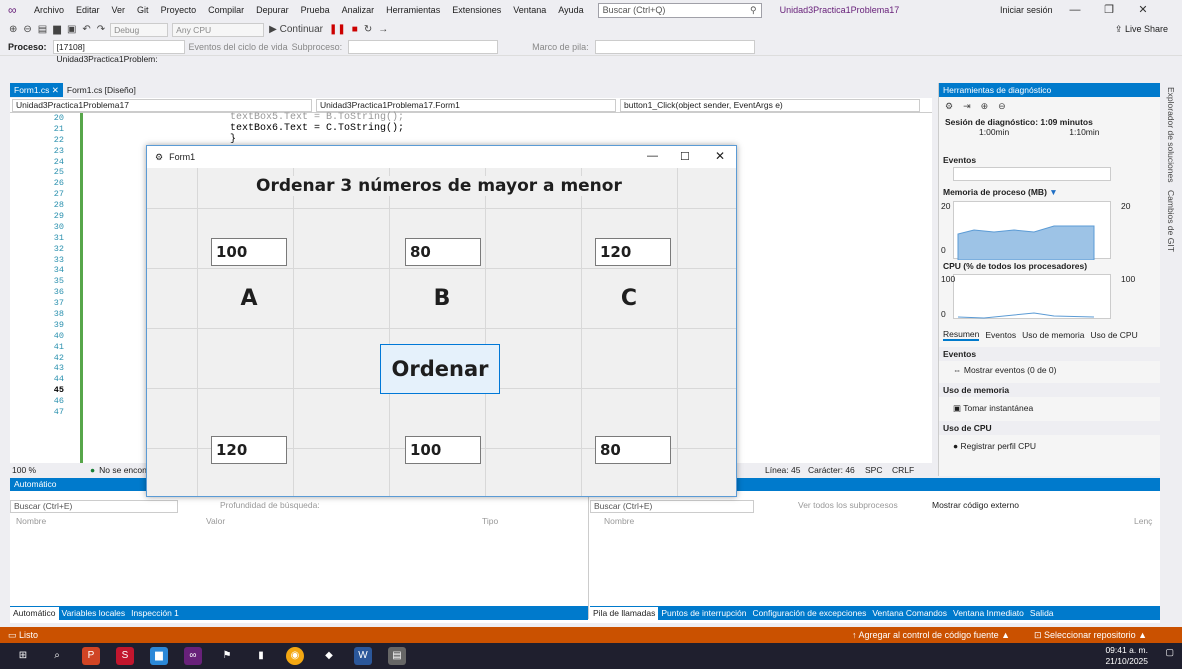 The image size is (1182, 669). Describe the element at coordinates (215, 521) in the screenshot. I see `col-valor: Valor` at that location.